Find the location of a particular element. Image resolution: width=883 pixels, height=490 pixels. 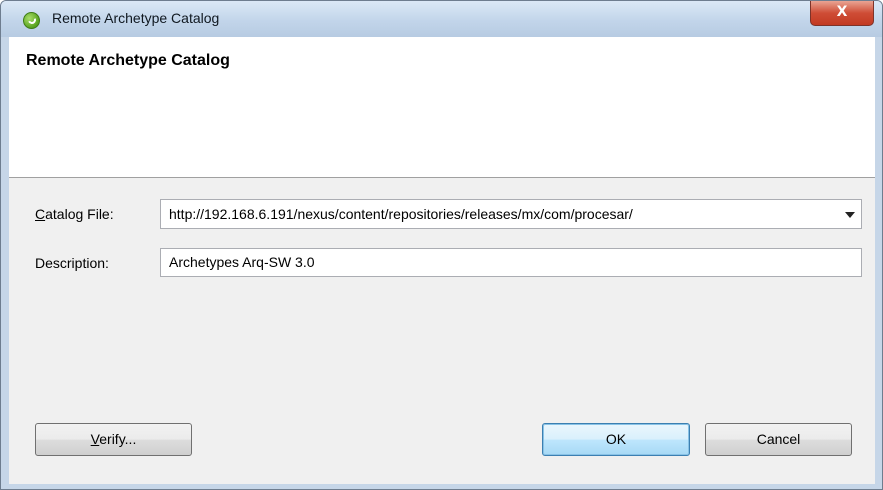

catalog-file-label-mnemonic: C is located at coordinates (40, 214).